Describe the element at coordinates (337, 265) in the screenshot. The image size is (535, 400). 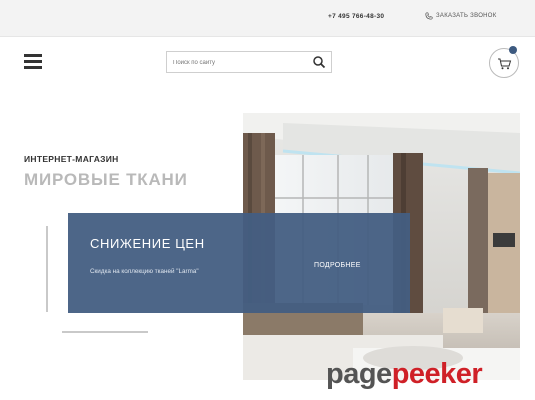
I see `more-link: ПОДРОБНЕЕ` at that location.